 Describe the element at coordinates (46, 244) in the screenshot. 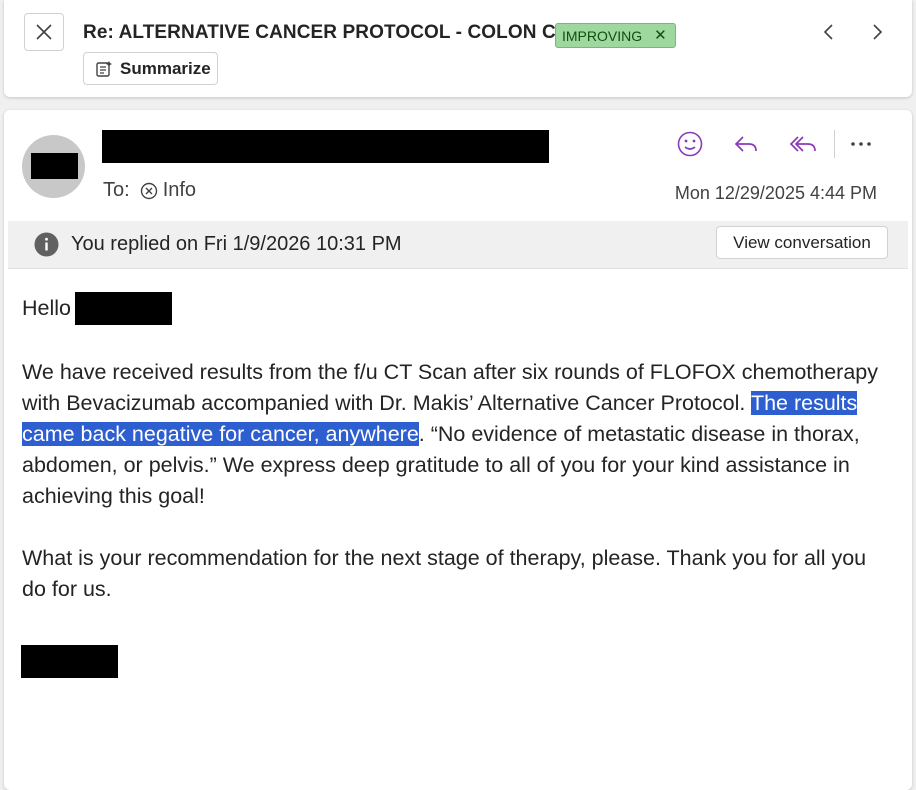

I see `info-icon` at that location.